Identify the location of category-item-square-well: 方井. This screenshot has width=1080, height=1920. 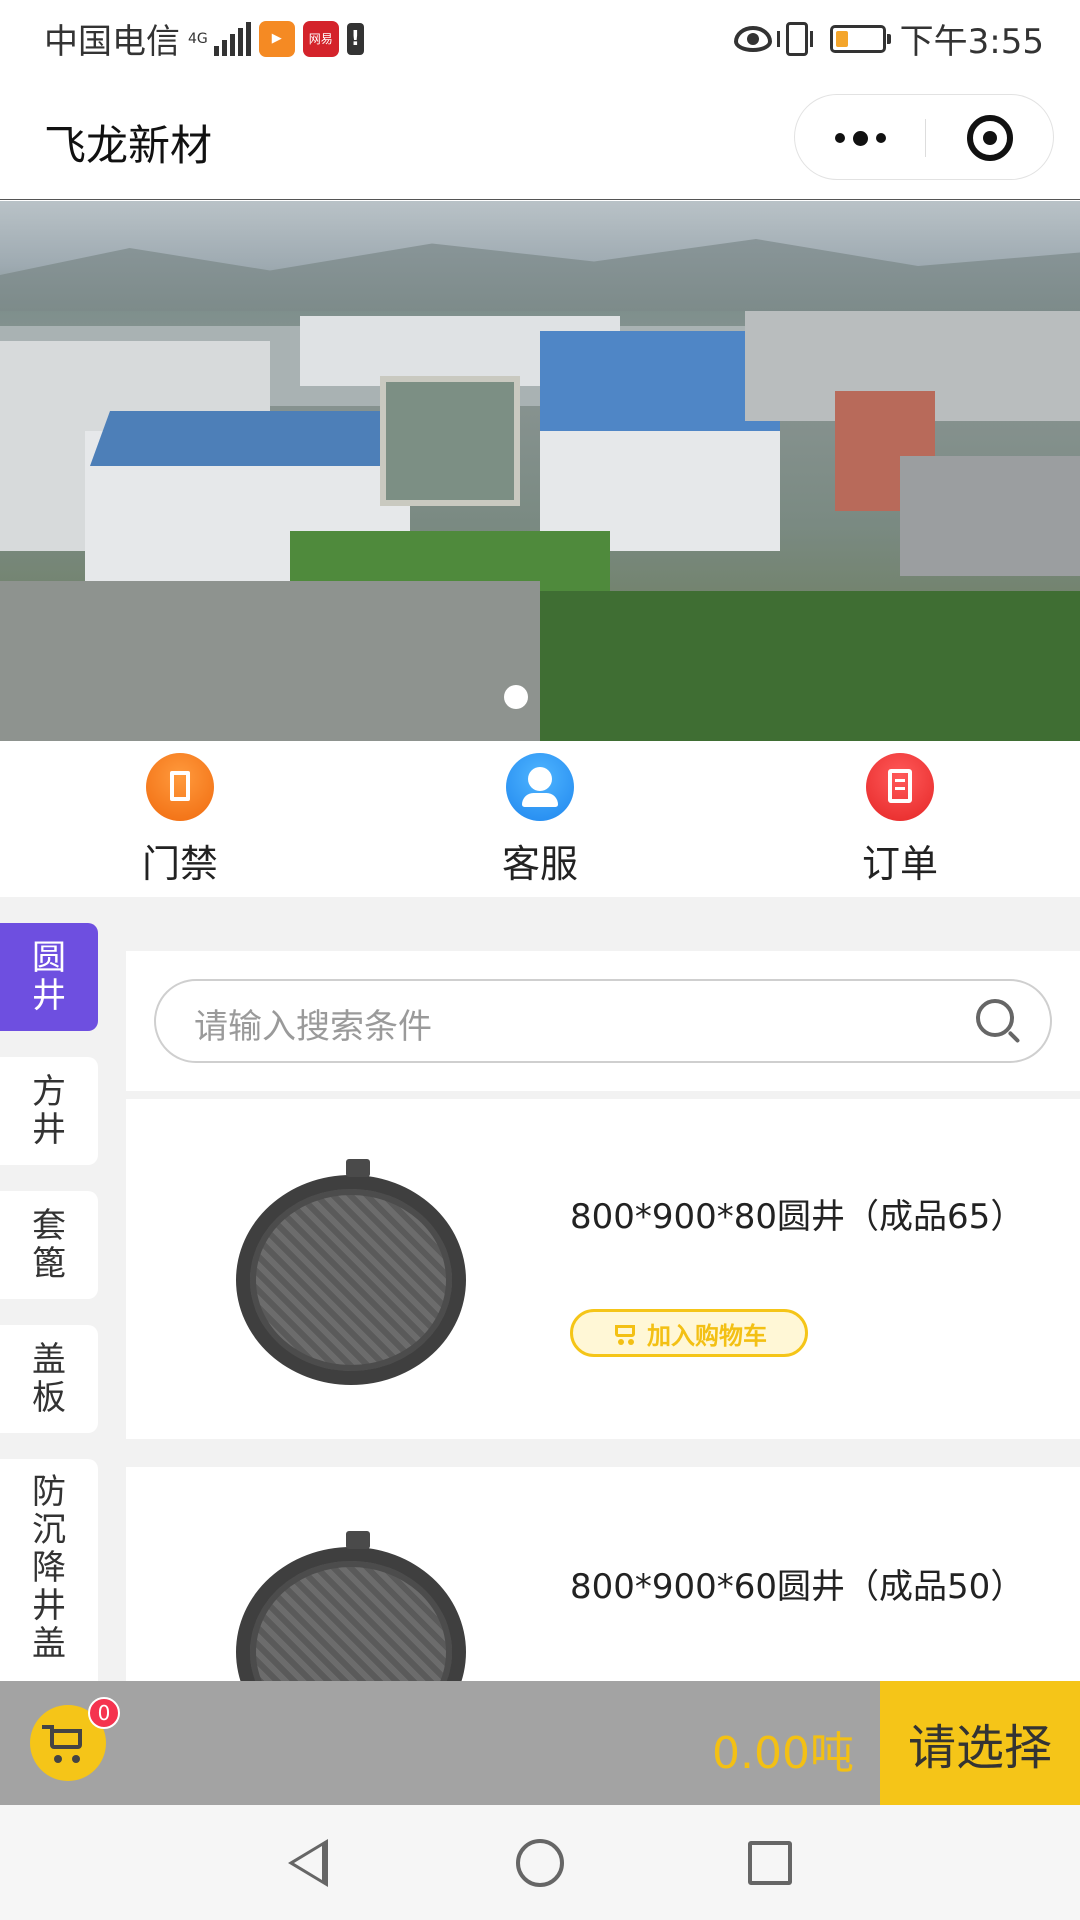
(49, 1111).